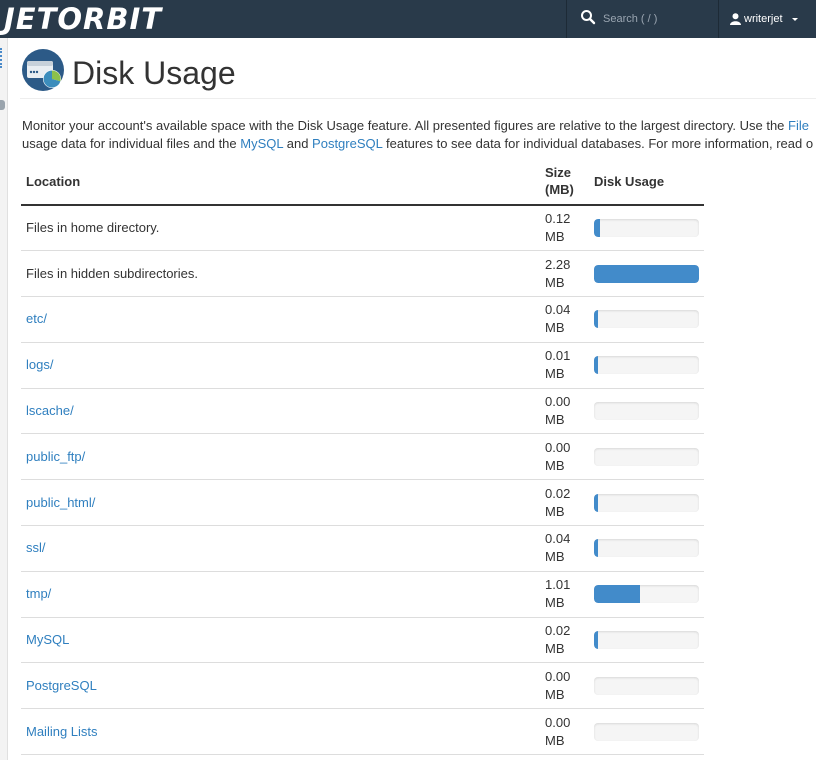 The width and height of the screenshot is (816, 760). Describe the element at coordinates (281, 319) in the screenshot. I see `location-cell: etc/` at that location.